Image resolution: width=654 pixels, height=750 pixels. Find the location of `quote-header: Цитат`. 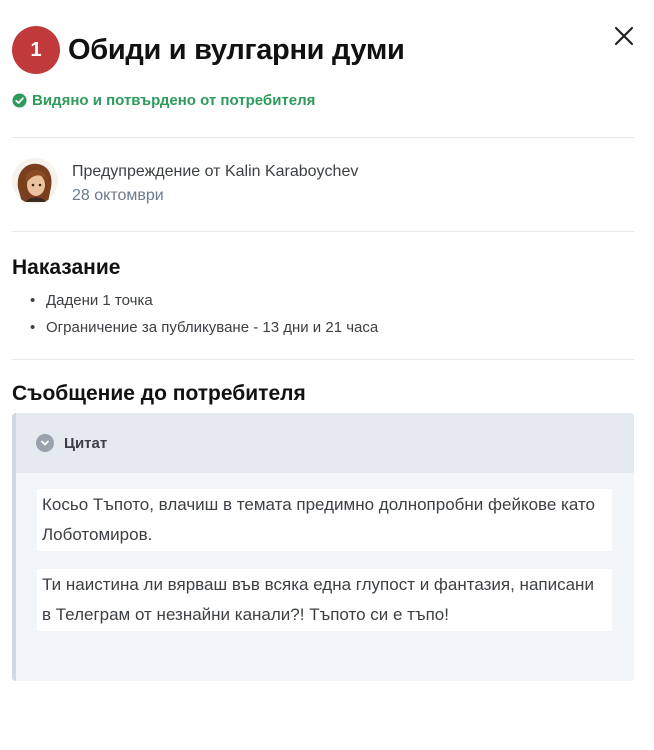

quote-header: Цитат is located at coordinates (325, 443).